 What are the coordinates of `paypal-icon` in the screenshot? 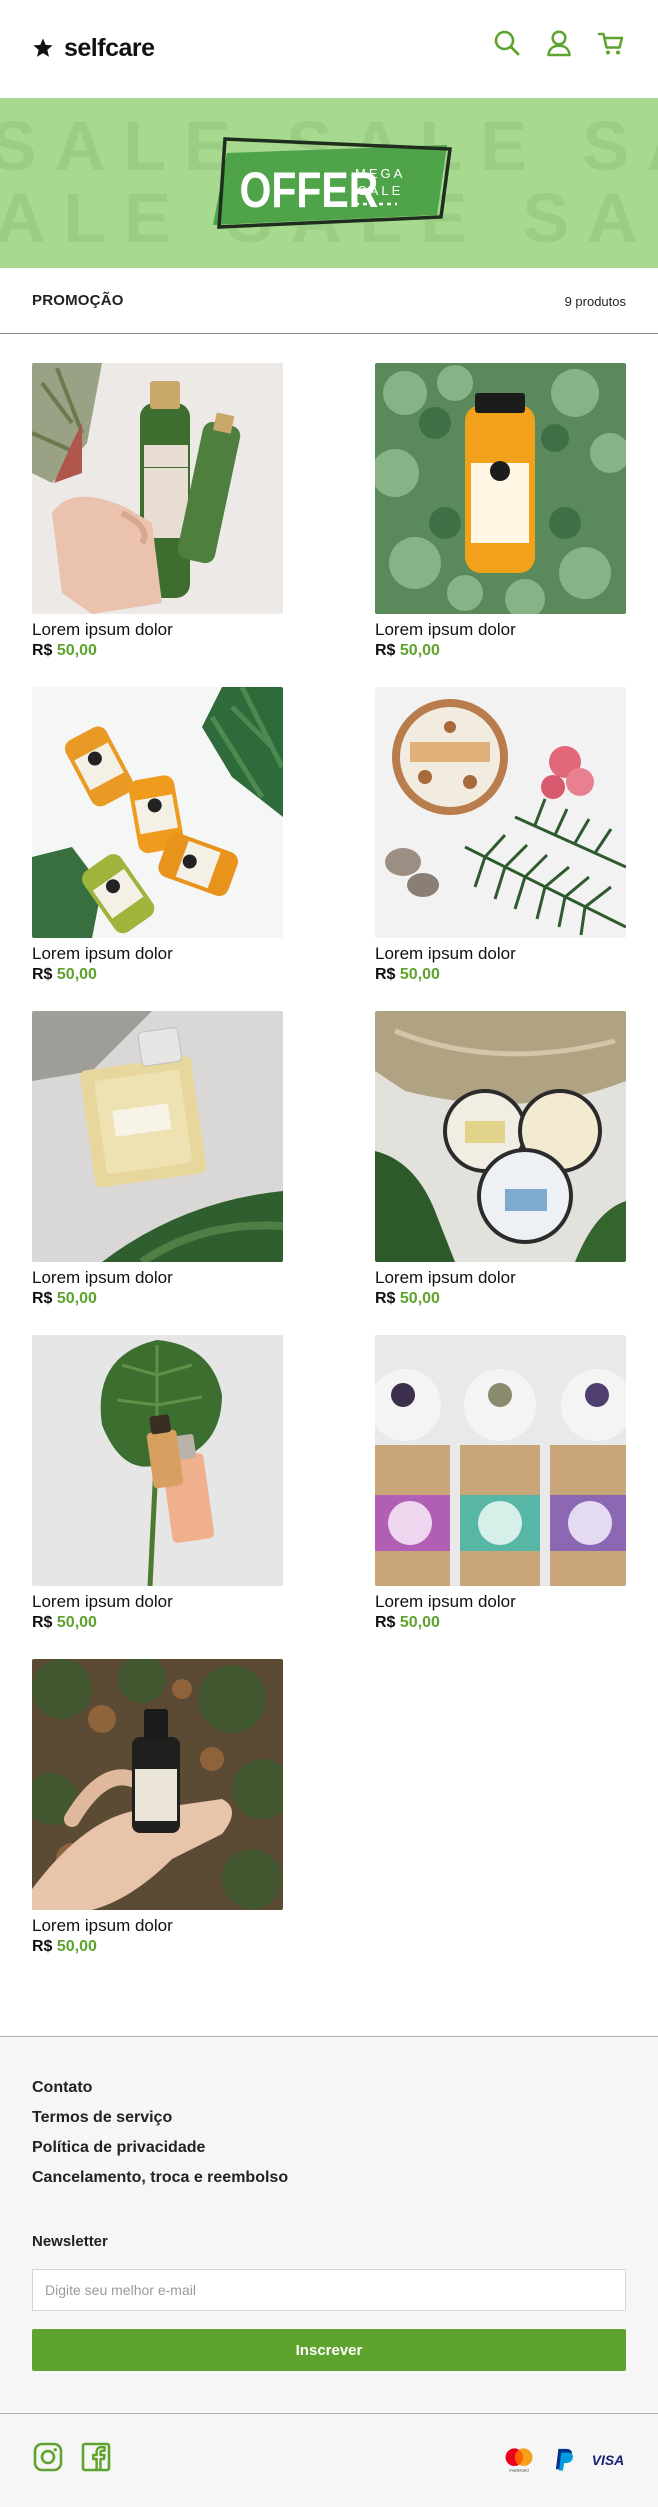 It's located at (564, 2459).